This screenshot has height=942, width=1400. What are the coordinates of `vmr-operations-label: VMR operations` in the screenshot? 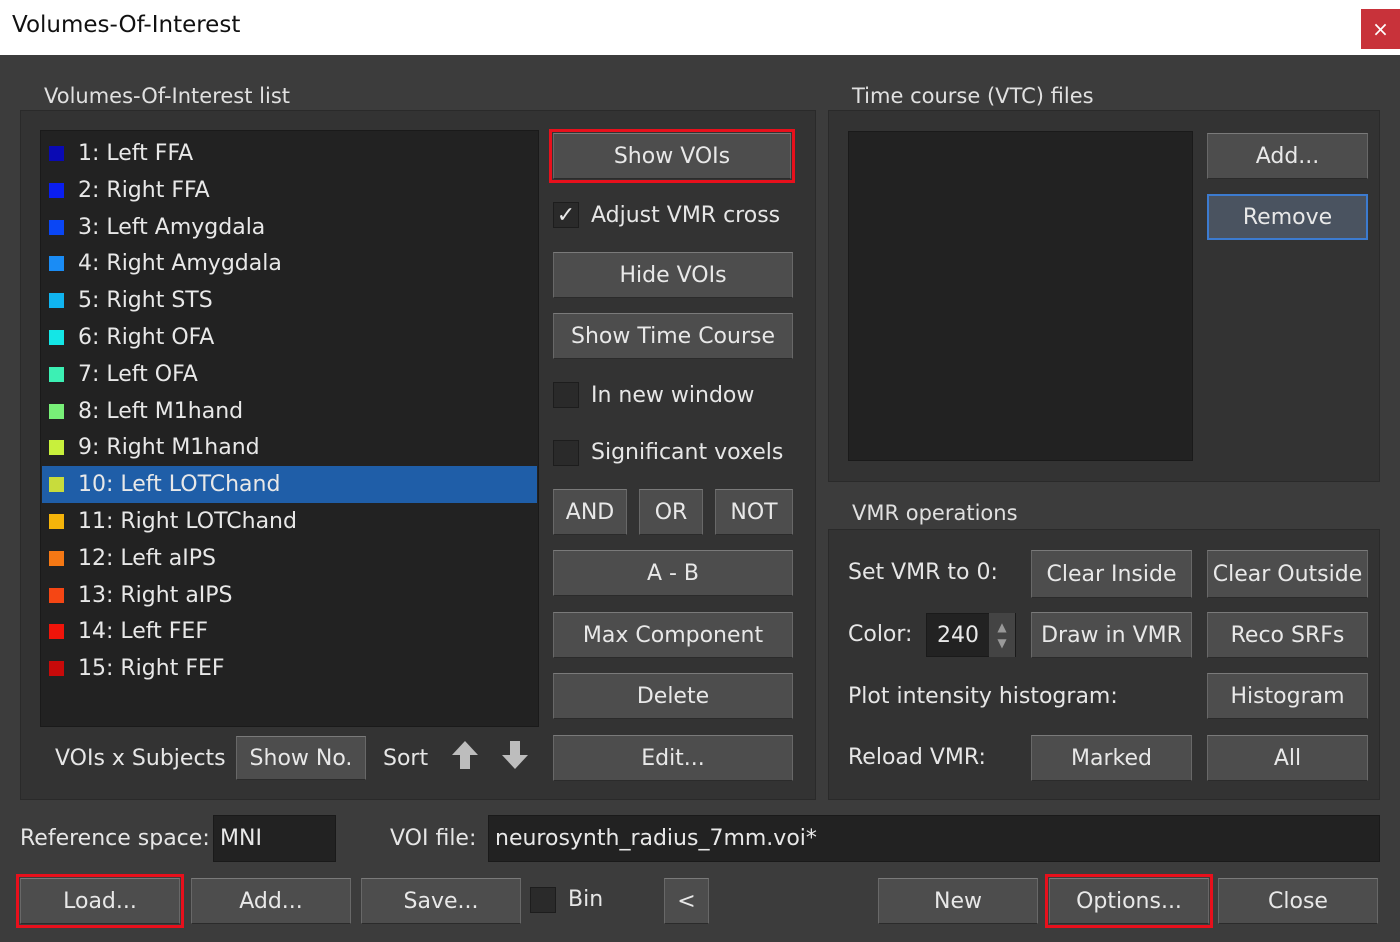 It's located at (935, 513).